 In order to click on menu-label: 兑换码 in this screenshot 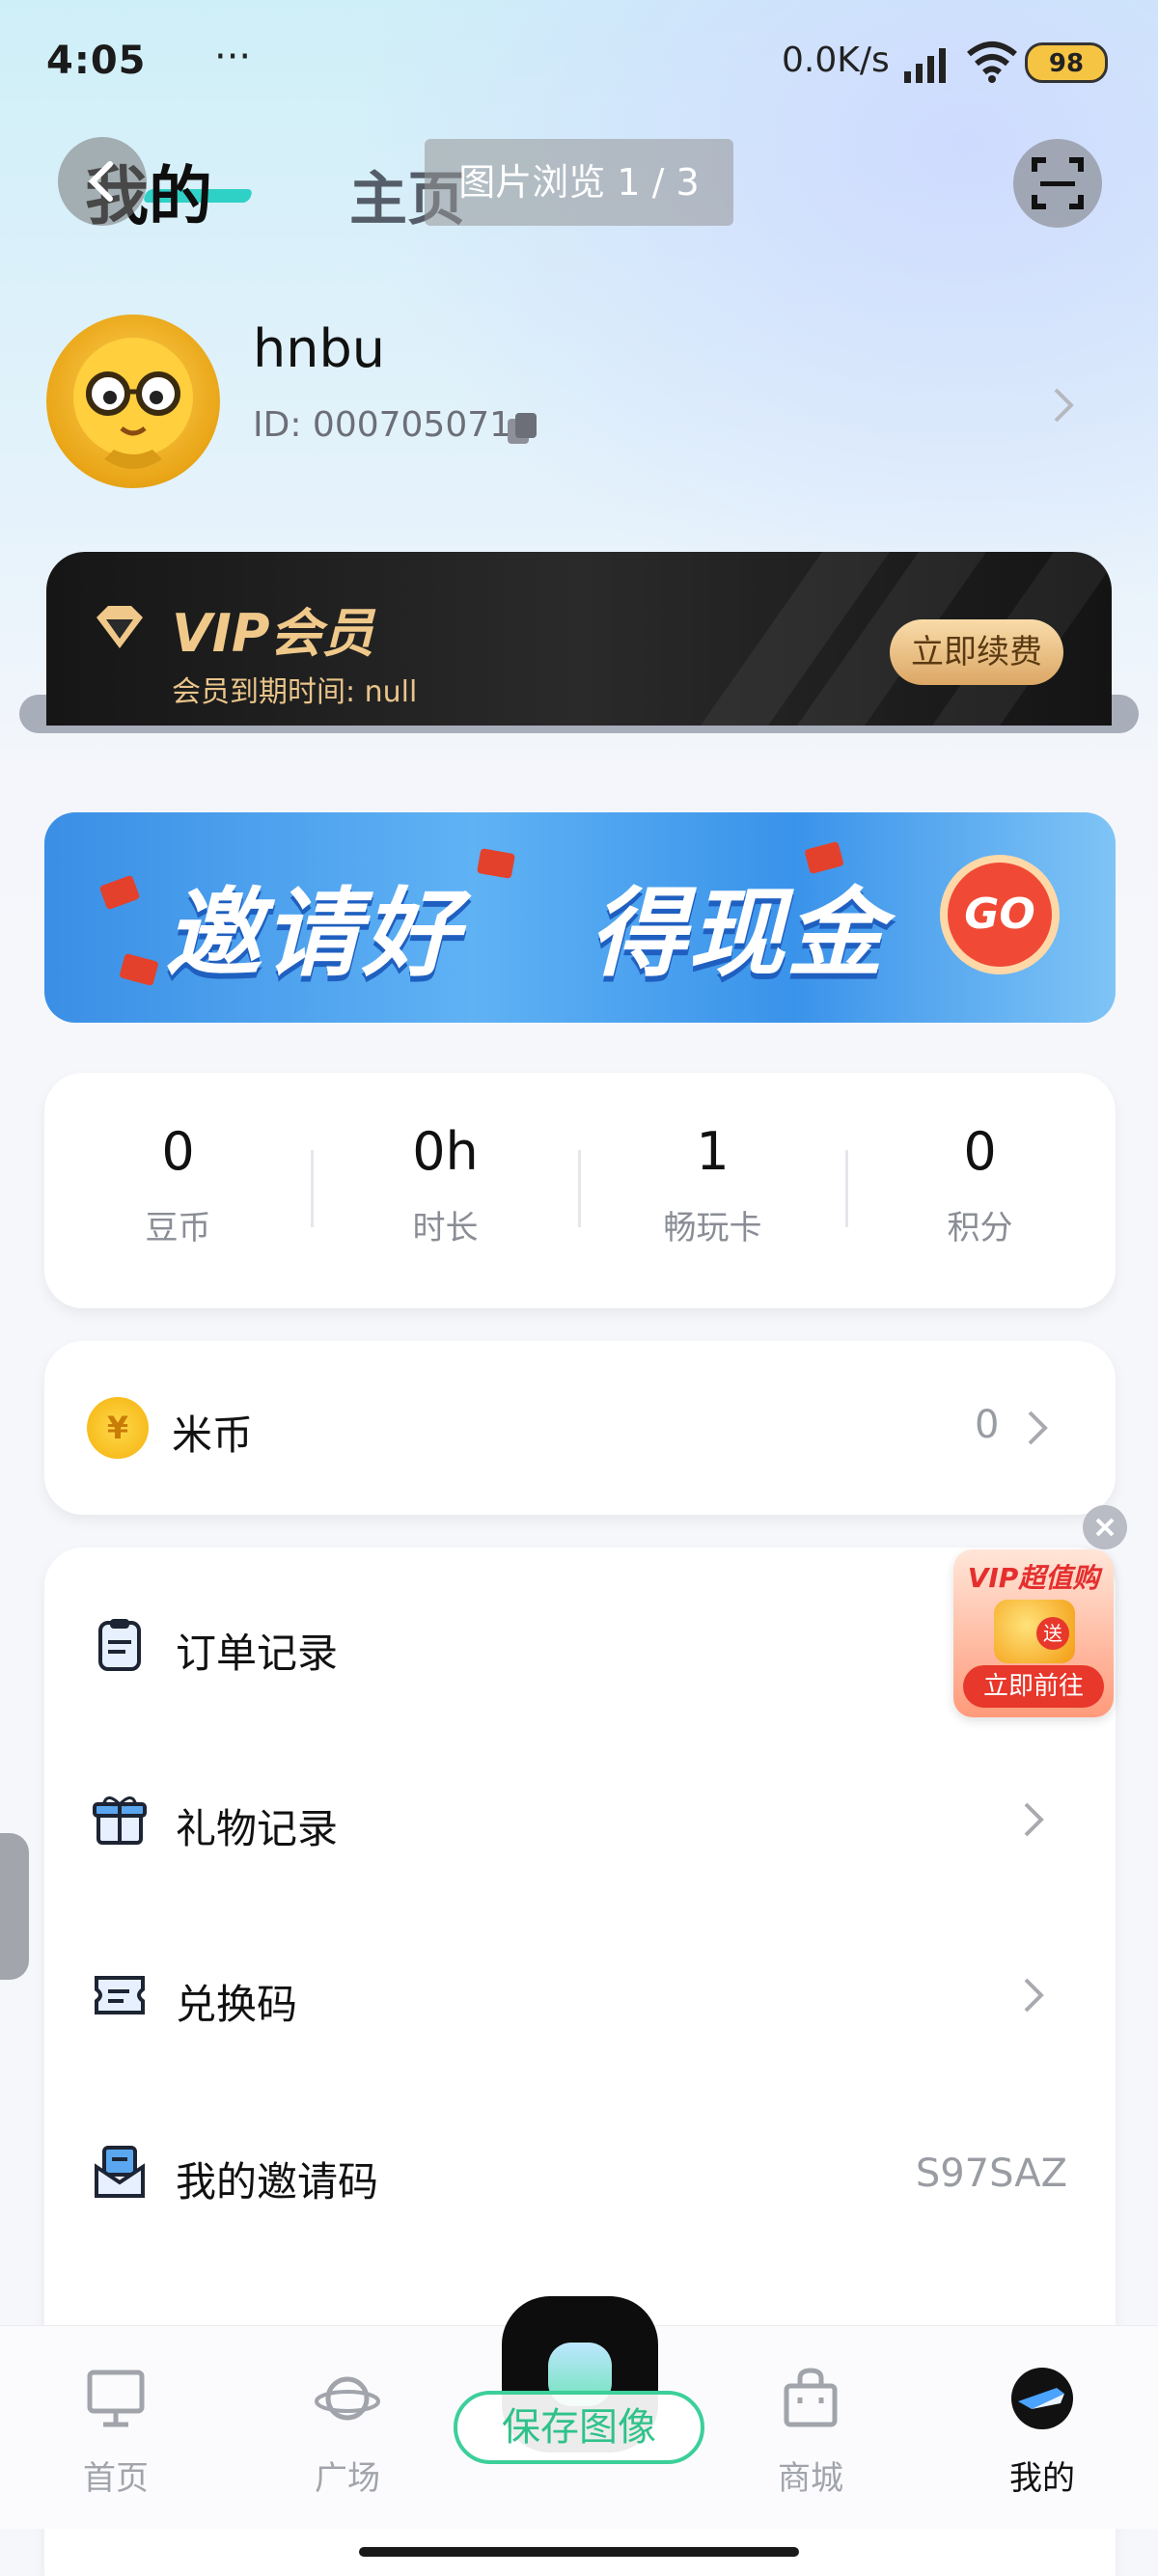, I will do `click(237, 2005)`.